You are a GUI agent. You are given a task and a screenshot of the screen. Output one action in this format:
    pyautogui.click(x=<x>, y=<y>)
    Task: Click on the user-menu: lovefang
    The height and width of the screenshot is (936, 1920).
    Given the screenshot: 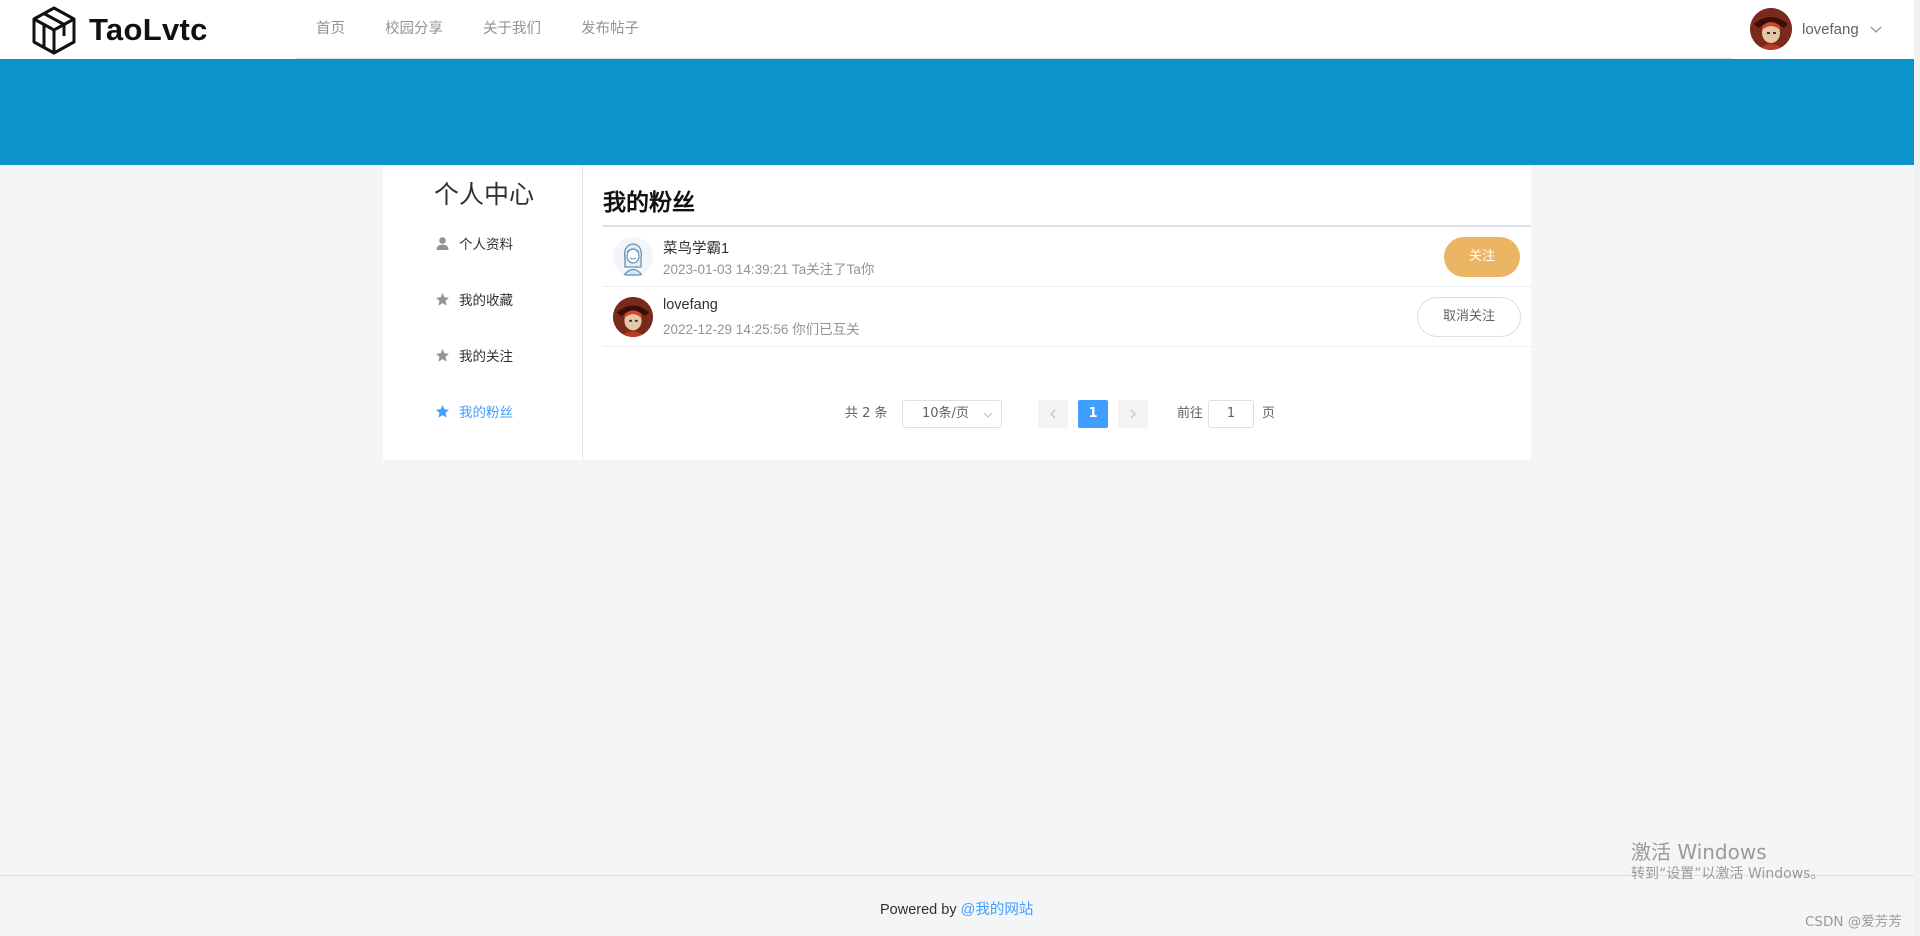 What is the action you would take?
    pyautogui.click(x=1816, y=29)
    